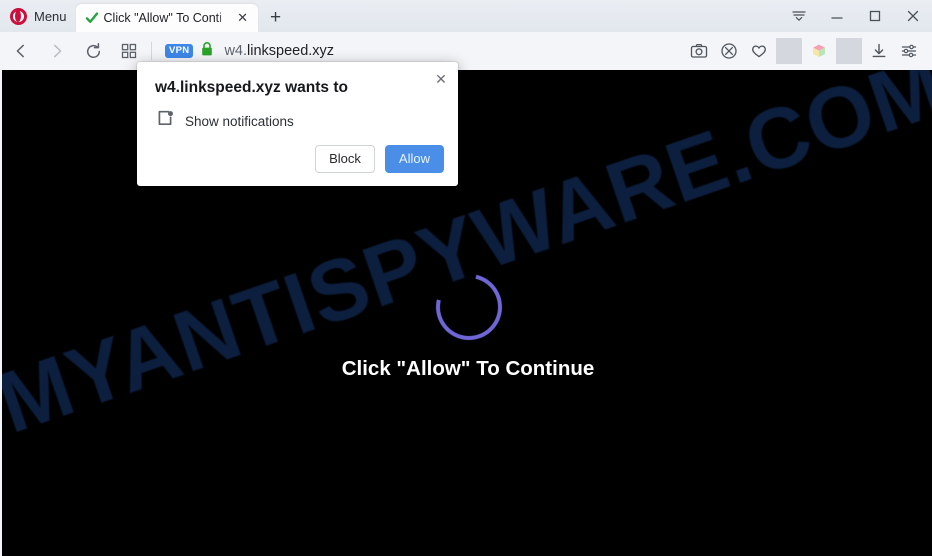  Describe the element at coordinates (468, 368) in the screenshot. I see `page-headline: Click "Allow" To Continue` at that location.